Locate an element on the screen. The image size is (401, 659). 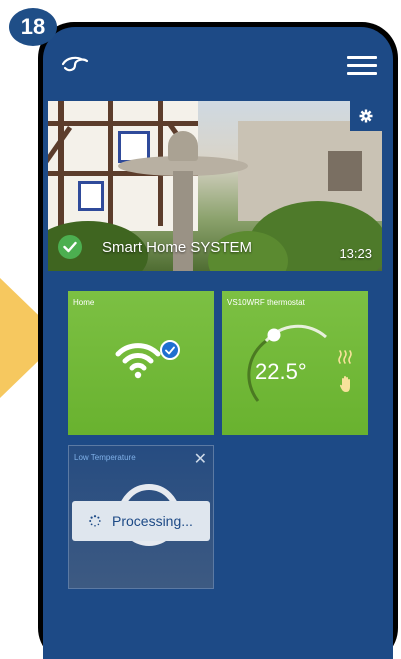
wifi-icon is located at coordinates (138, 361).